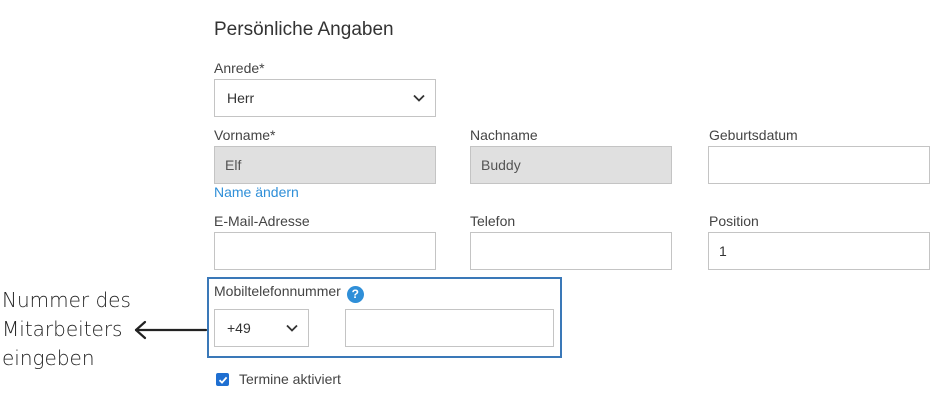 The height and width of the screenshot is (415, 940). I want to click on vorname-input: Elf, so click(325, 165).